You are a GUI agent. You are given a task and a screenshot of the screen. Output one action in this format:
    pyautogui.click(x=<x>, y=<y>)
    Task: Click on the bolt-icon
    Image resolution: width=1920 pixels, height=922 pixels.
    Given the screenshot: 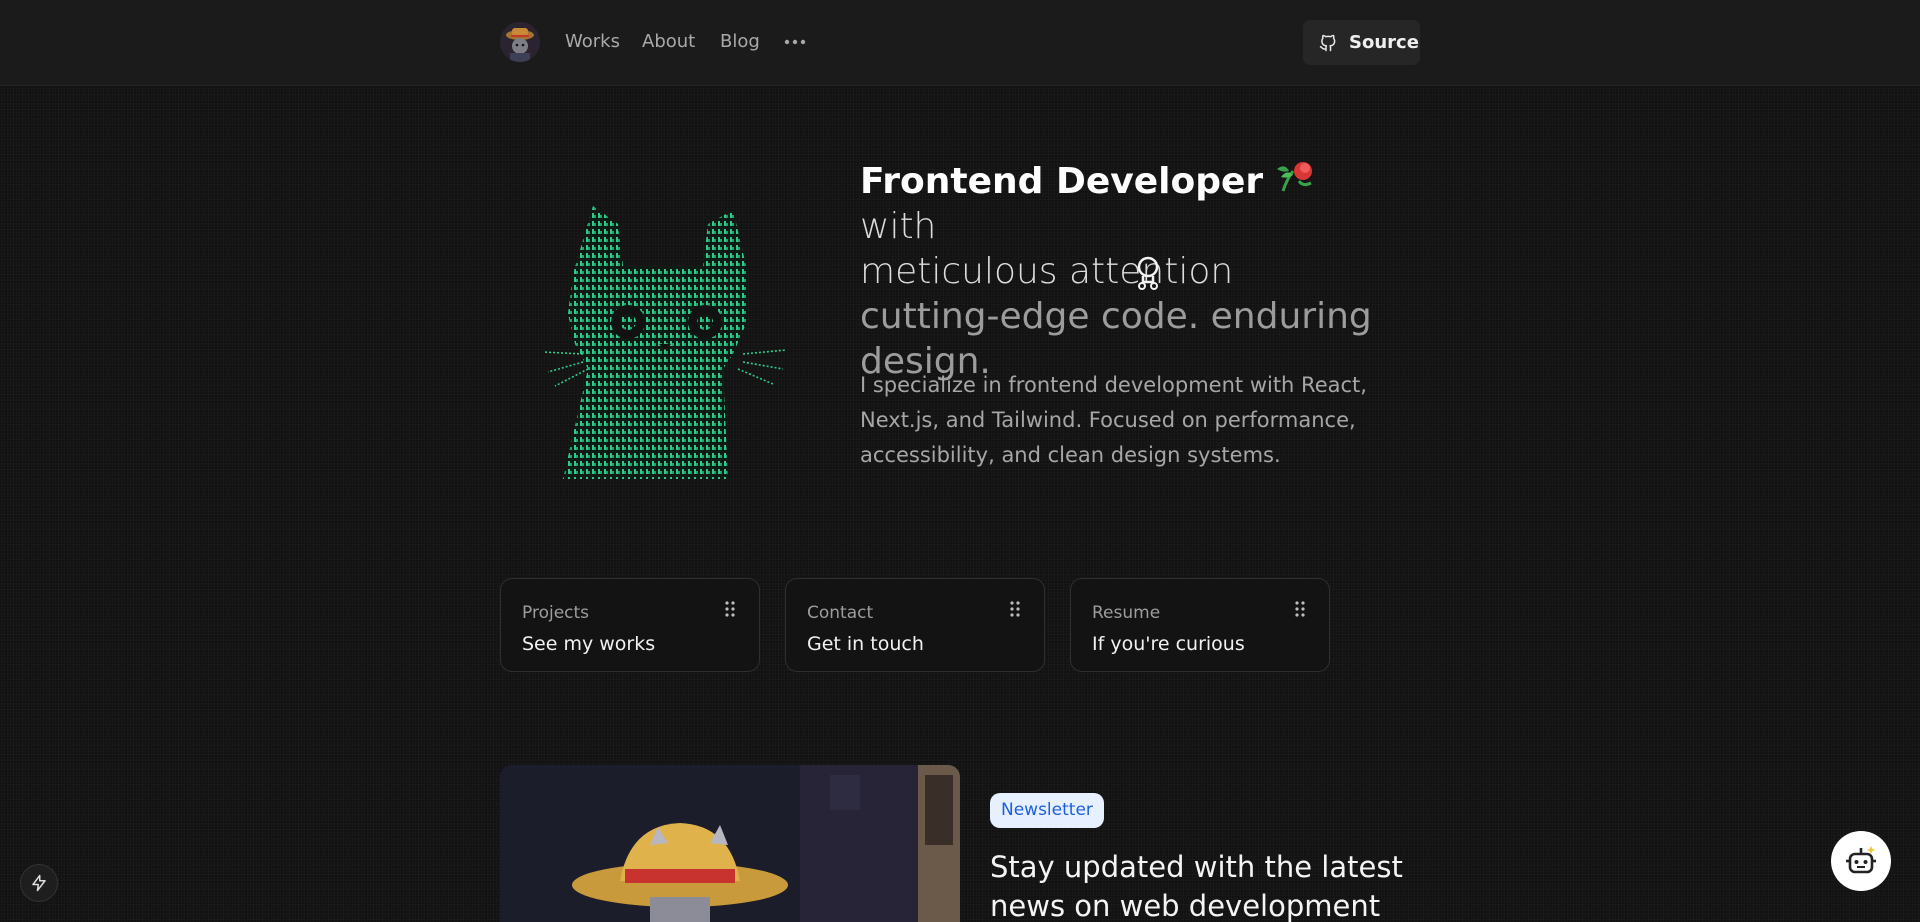 What is the action you would take?
    pyautogui.click(x=39, y=883)
    